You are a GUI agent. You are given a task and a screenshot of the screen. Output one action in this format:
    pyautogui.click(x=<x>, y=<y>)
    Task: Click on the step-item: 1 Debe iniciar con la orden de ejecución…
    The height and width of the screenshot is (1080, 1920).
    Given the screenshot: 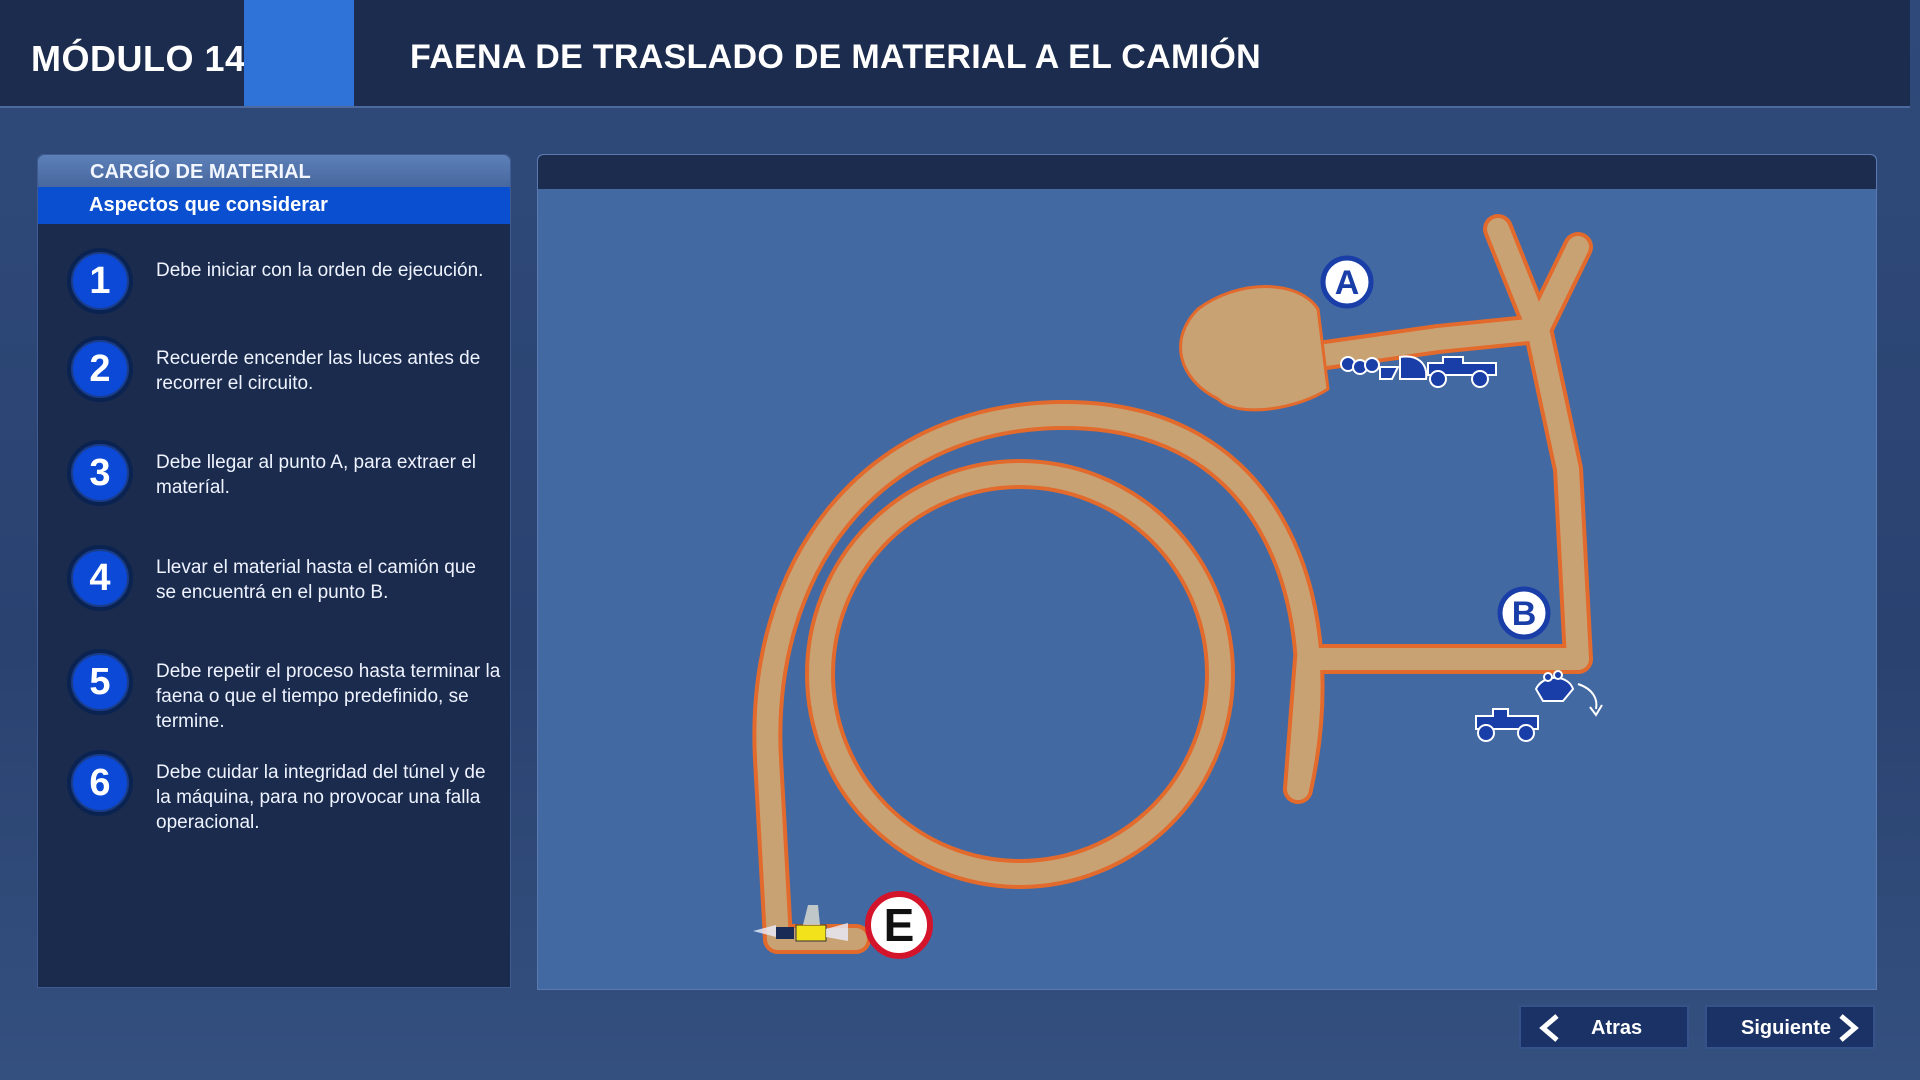 What is the action you would take?
    pyautogui.click(x=282, y=283)
    